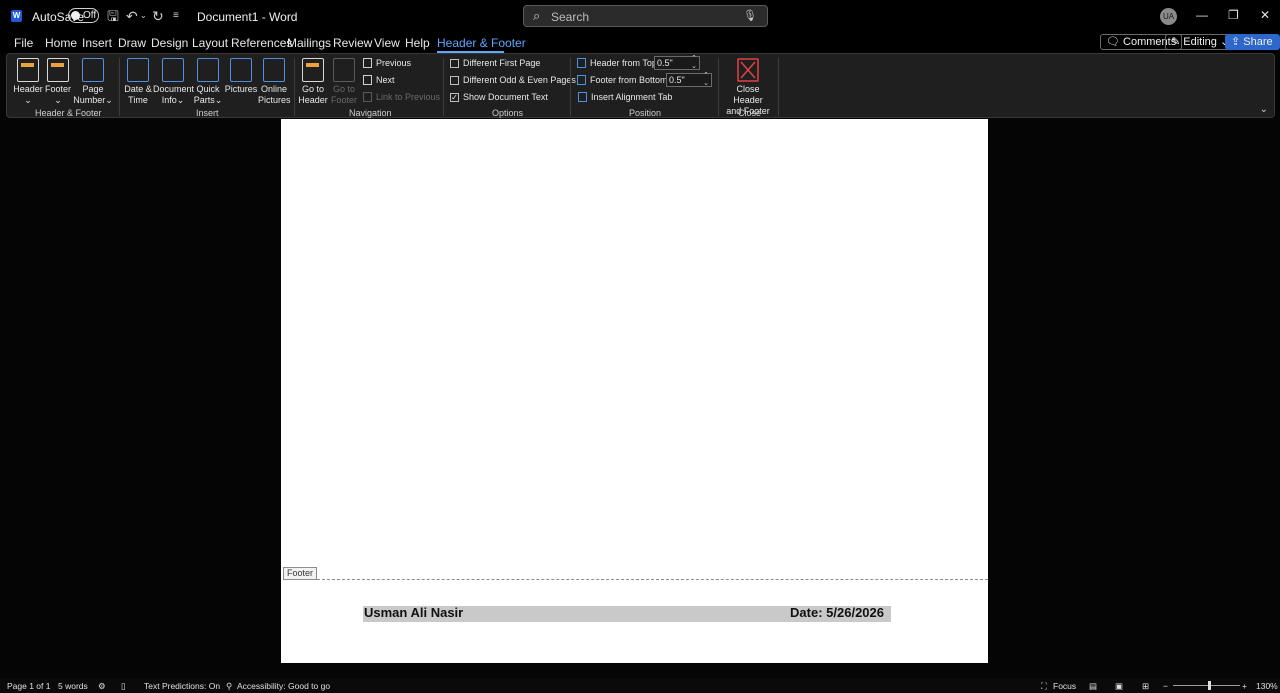 The height and width of the screenshot is (693, 1280). Describe the element at coordinates (93, 89) in the screenshot. I see `page-number-label-1: Page` at that location.